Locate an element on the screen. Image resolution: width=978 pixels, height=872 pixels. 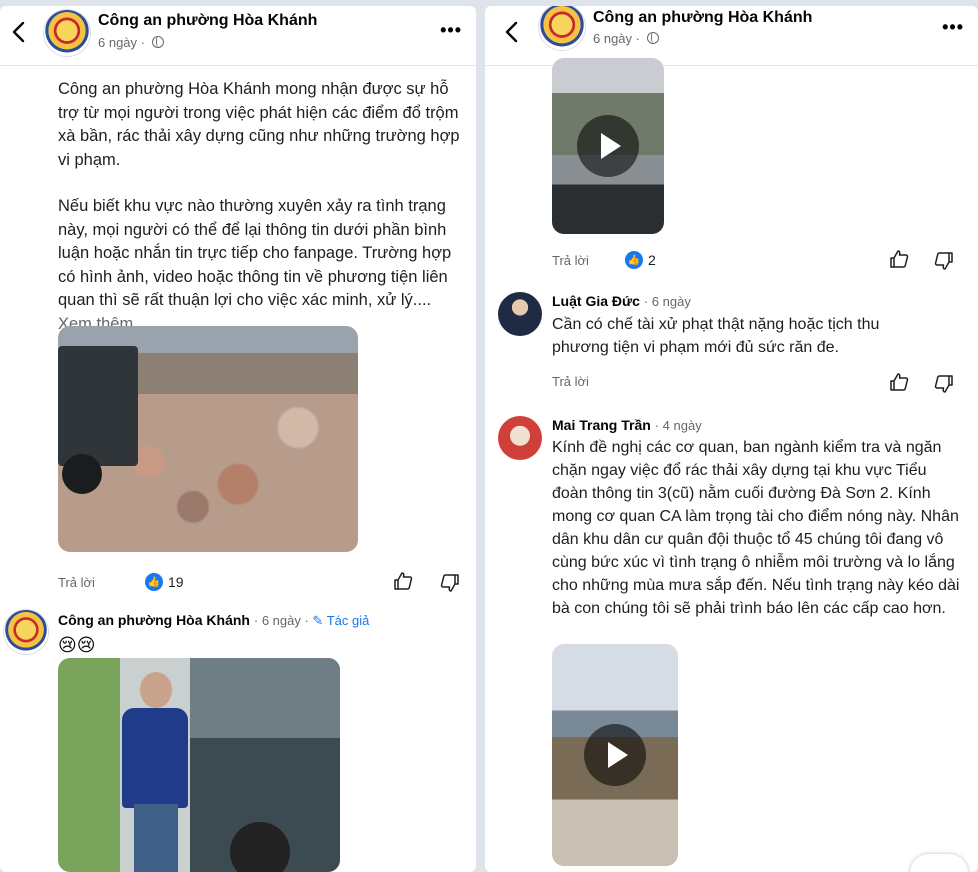
comment-actions-2: Trả lời is located at coordinates (570, 381).